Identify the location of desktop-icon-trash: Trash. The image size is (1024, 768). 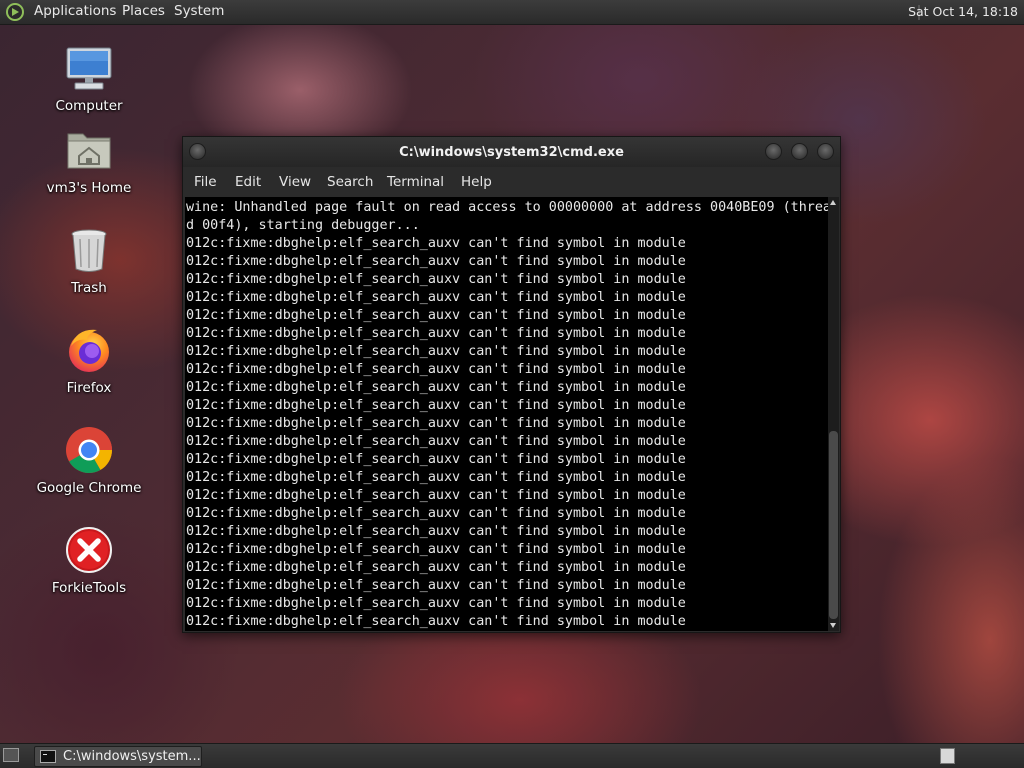
(89, 261).